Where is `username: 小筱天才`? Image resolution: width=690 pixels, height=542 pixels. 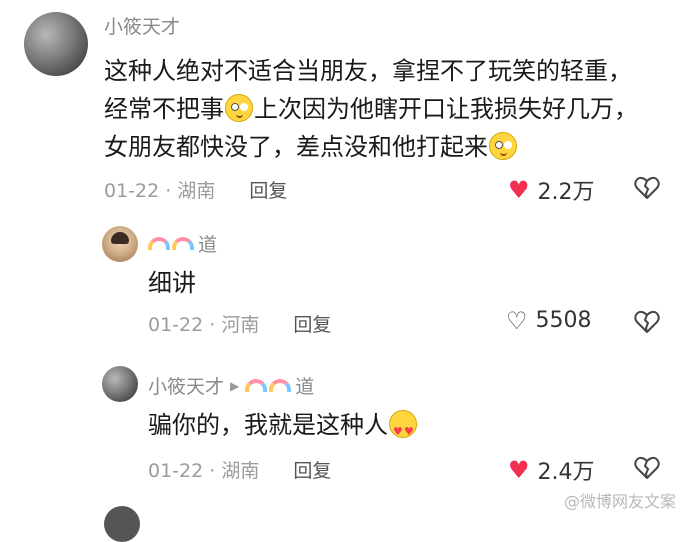
username: 小筱天才 is located at coordinates (142, 25).